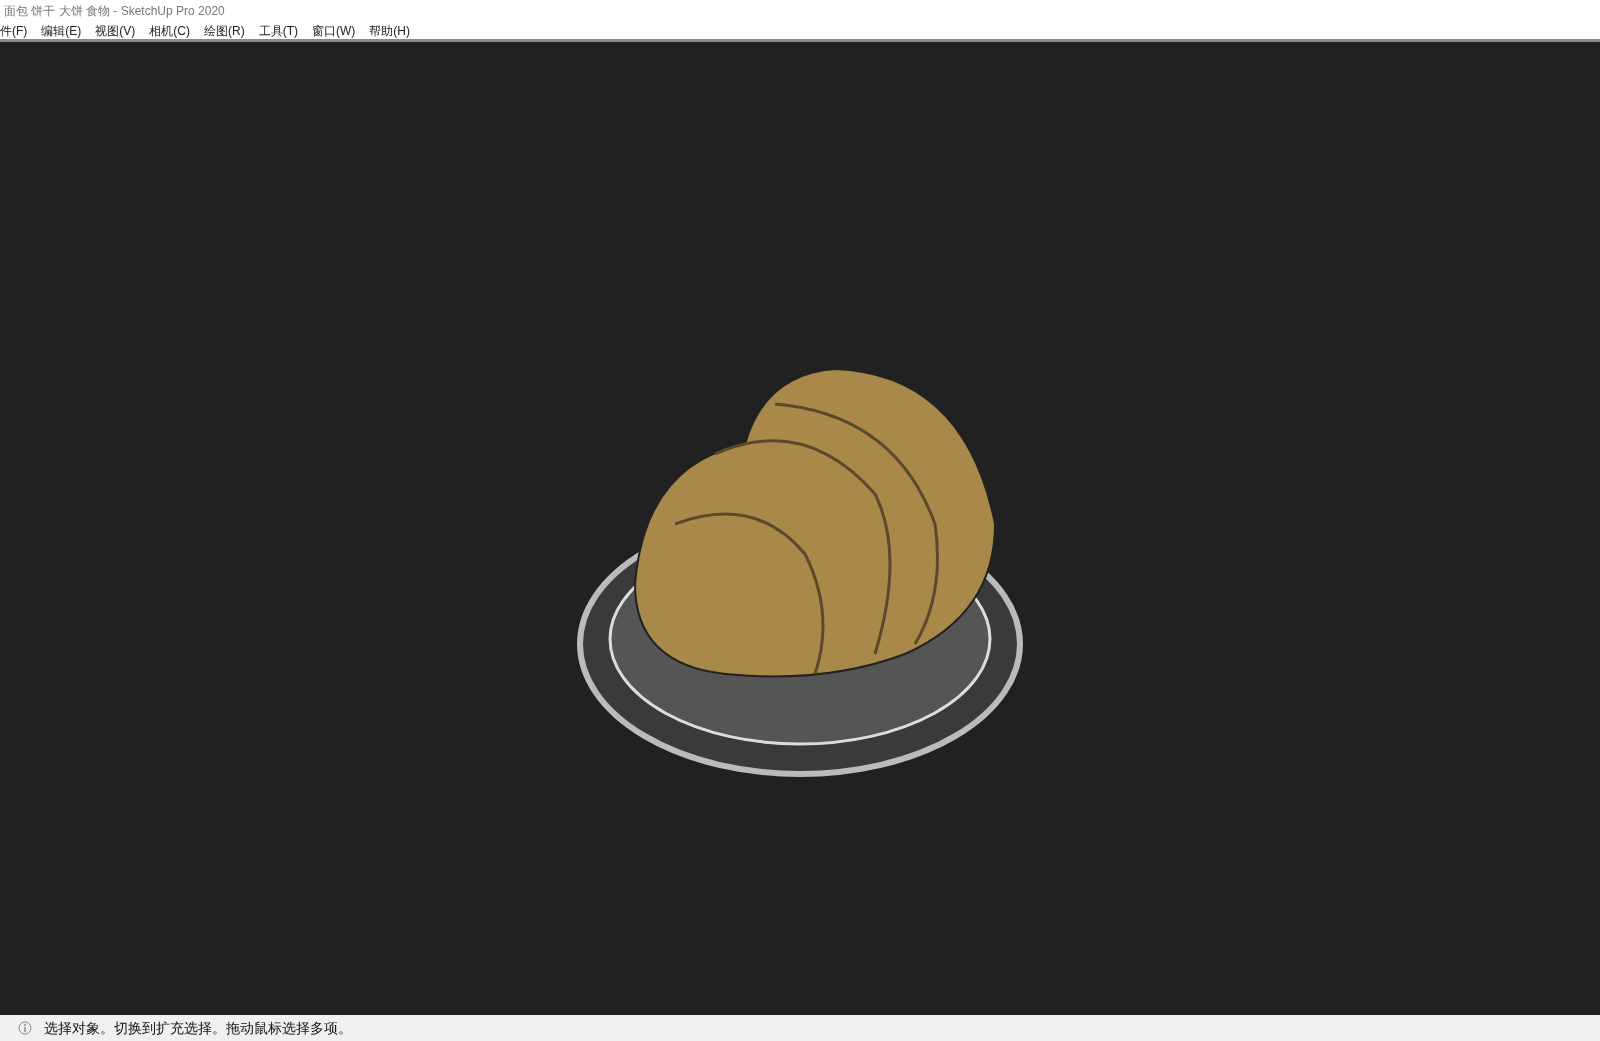 This screenshot has width=1600, height=1041. What do you see at coordinates (198, 1028) in the screenshot?
I see `status-message: 选择对象。切换到扩充选择。拖动鼠标选择多项。` at bounding box center [198, 1028].